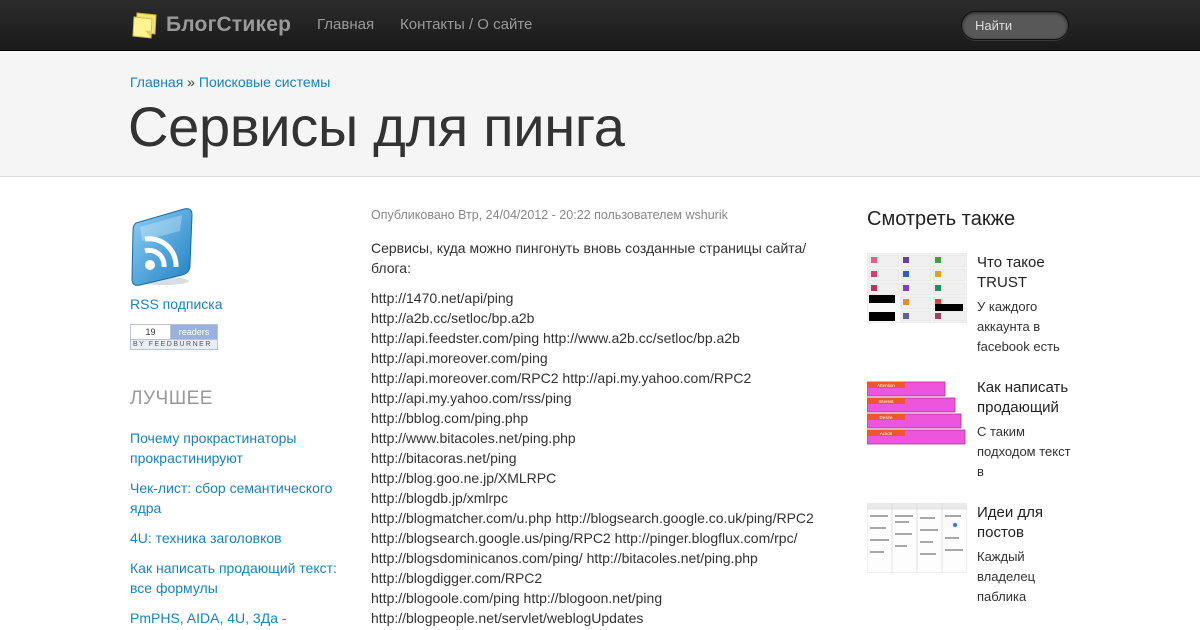  I want to click on rss-subscribe-link: RSS подписка, so click(176, 304).